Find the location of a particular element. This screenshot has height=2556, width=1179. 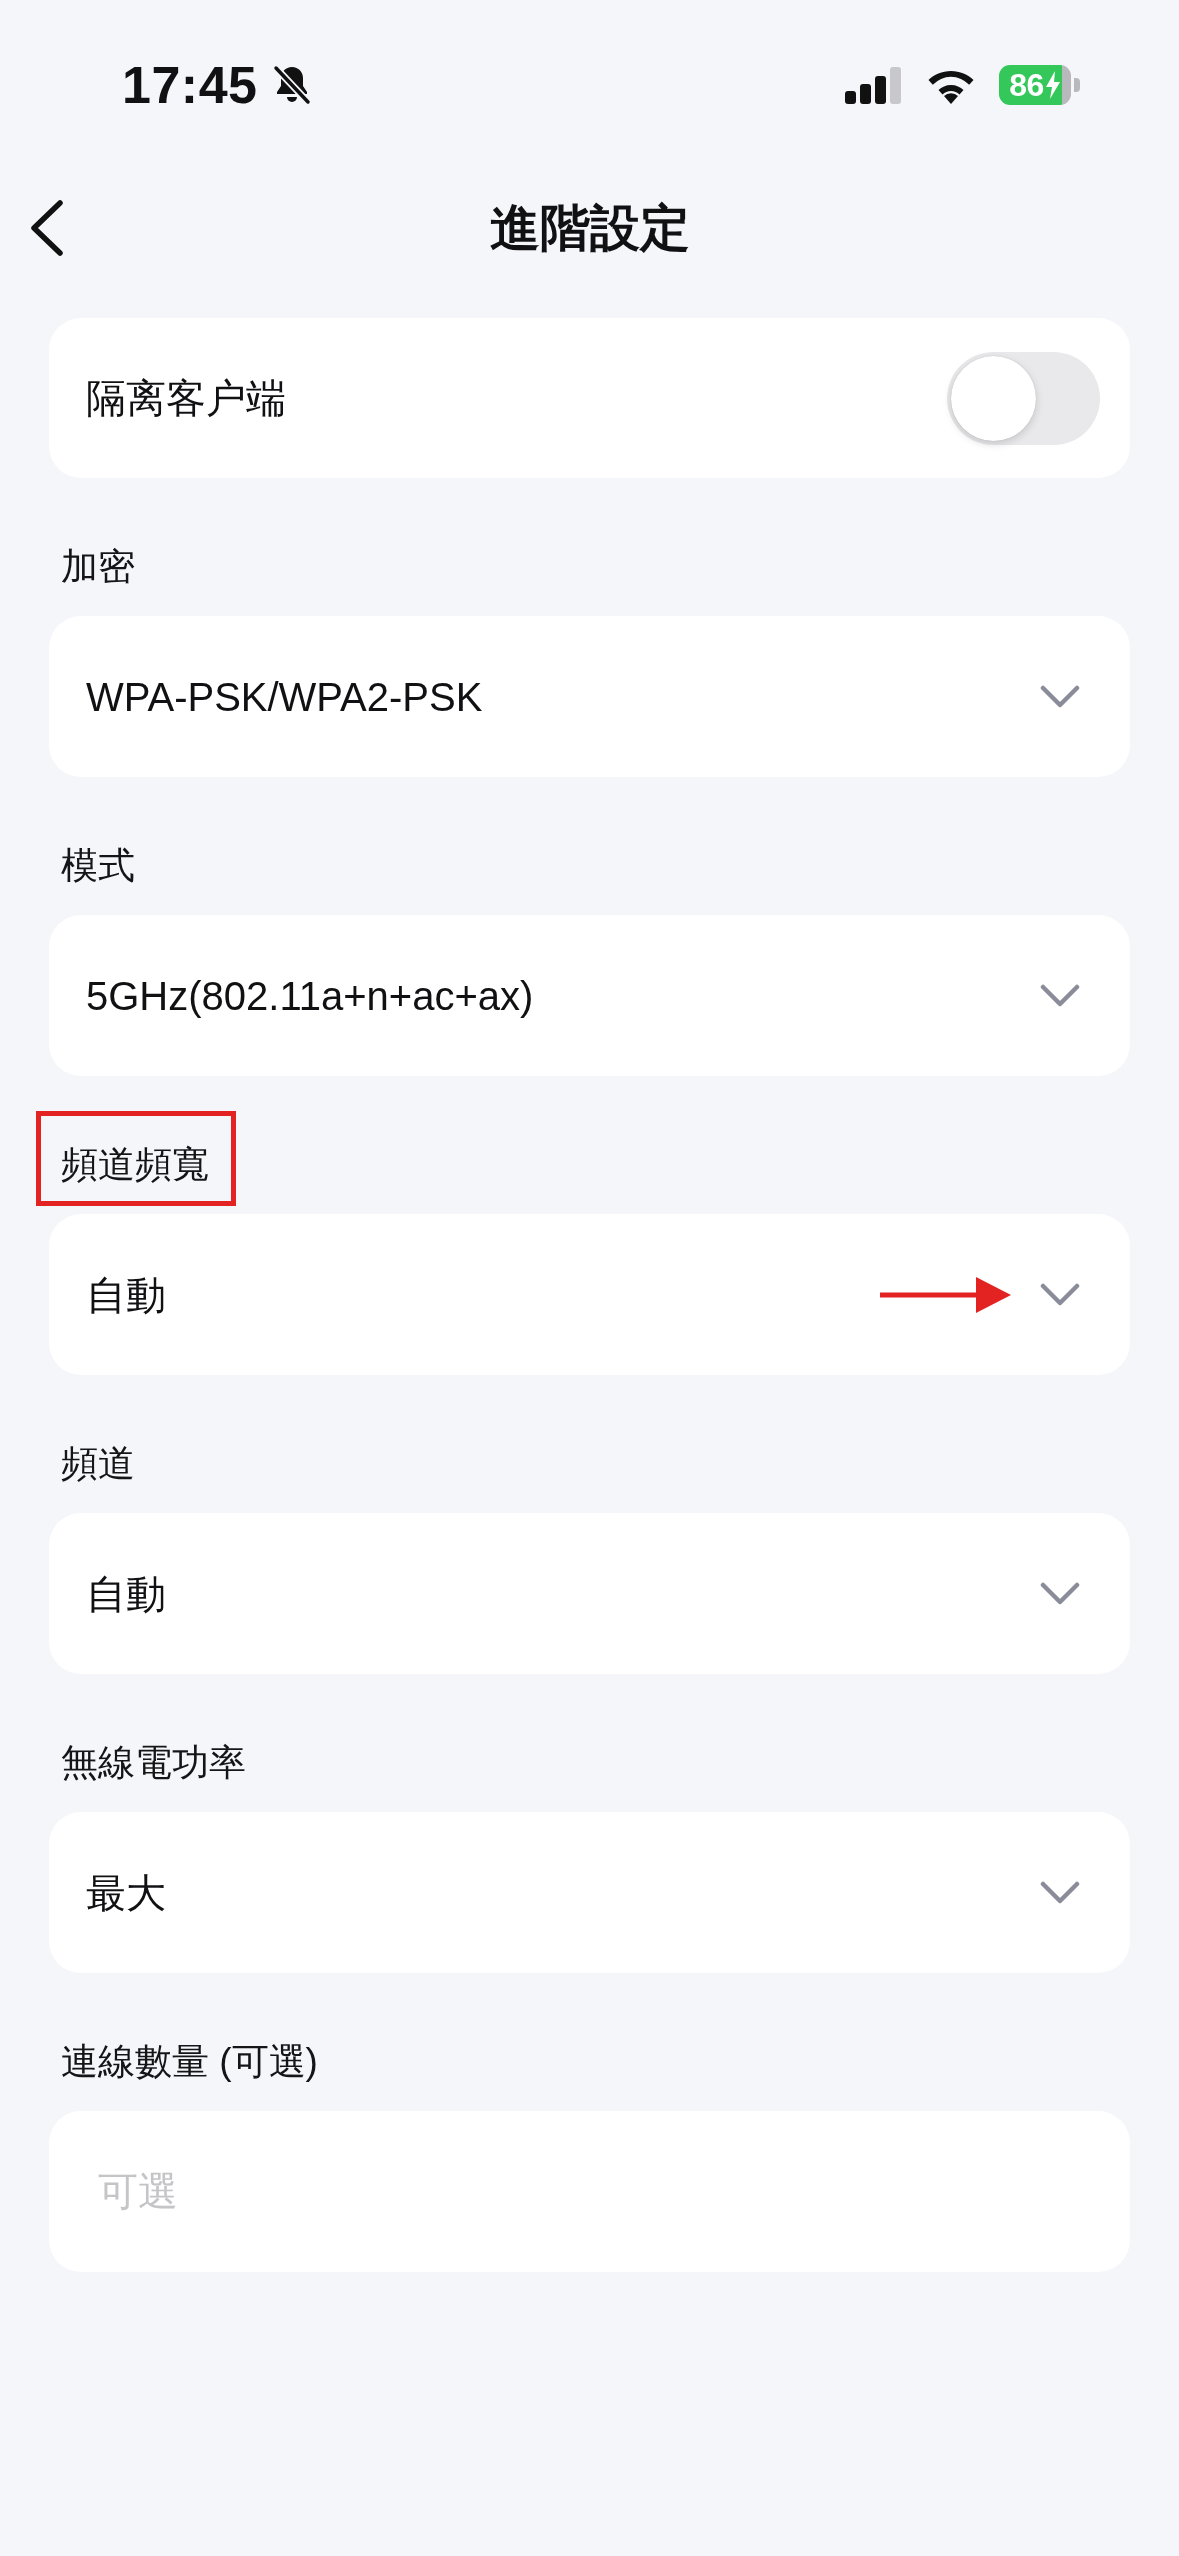

battery-percent: 86 is located at coordinates (1026, 85).